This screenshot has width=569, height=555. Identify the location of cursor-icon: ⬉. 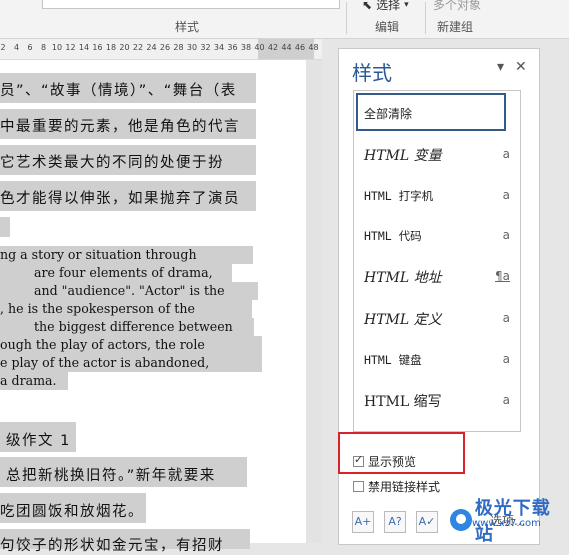
(367, 6).